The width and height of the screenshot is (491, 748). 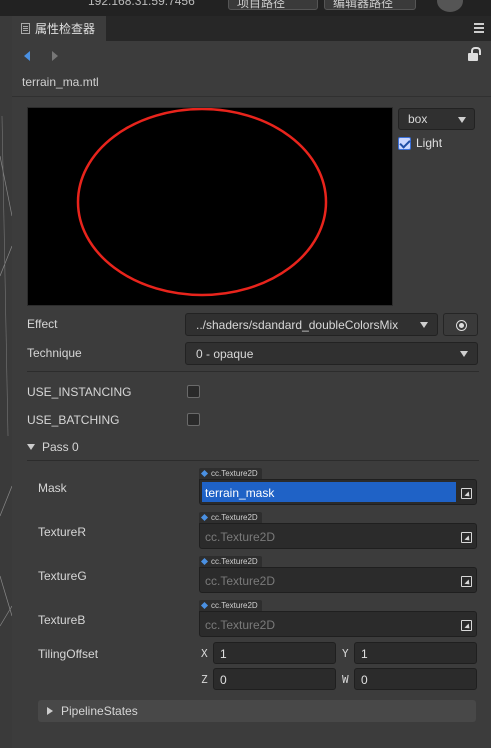 What do you see at coordinates (25, 28) in the screenshot?
I see `panel-icon` at bounding box center [25, 28].